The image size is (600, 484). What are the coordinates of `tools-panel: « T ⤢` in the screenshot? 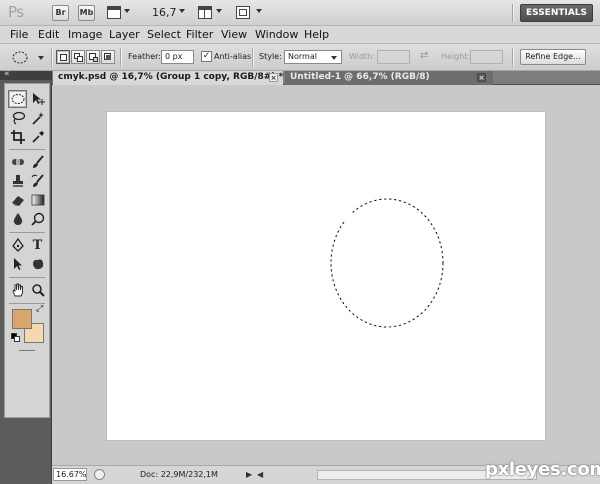 It's located at (26, 276).